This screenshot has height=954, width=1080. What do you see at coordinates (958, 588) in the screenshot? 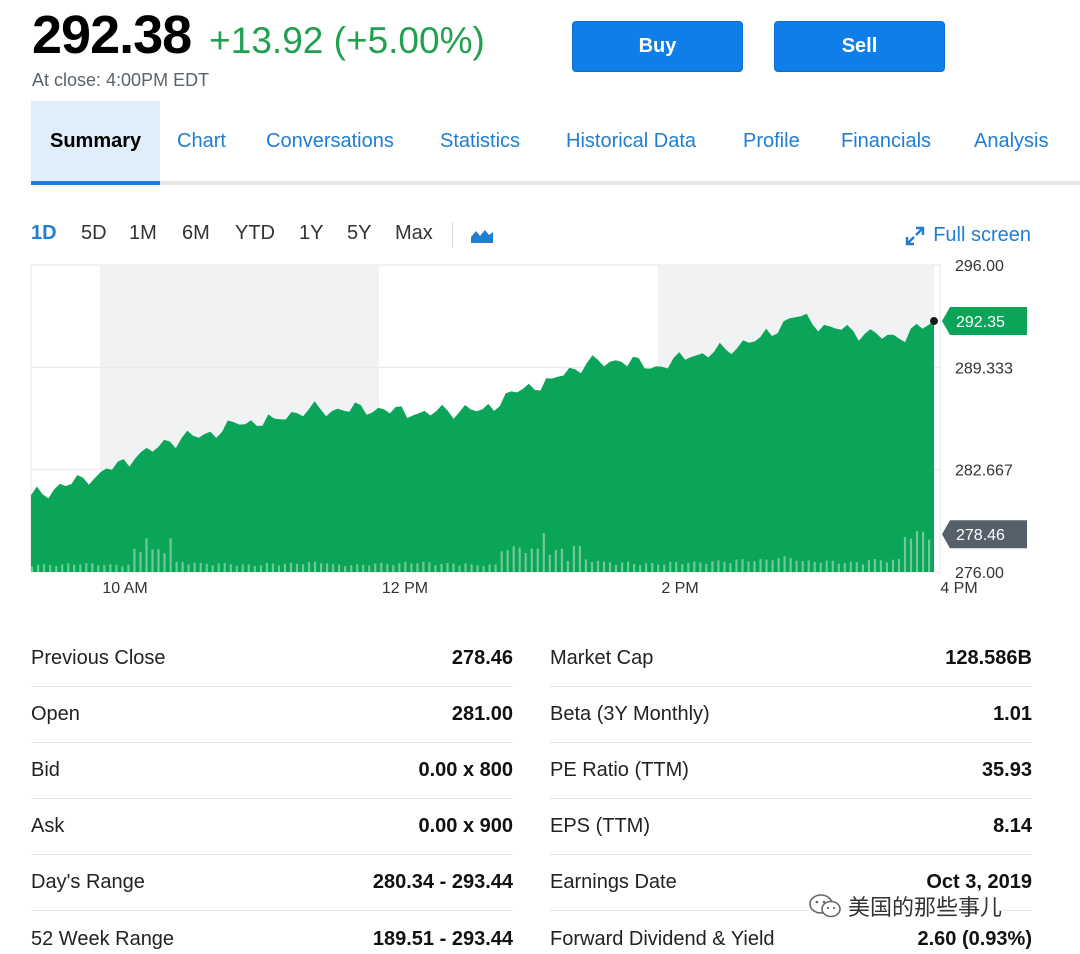
I see `x-tick-label: 4 PM` at bounding box center [958, 588].